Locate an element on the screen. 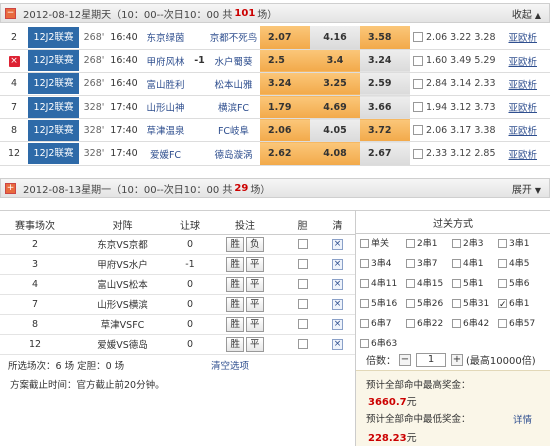 This screenshot has width=550, height=446. pass-option: 2串1 is located at coordinates (429, 244).